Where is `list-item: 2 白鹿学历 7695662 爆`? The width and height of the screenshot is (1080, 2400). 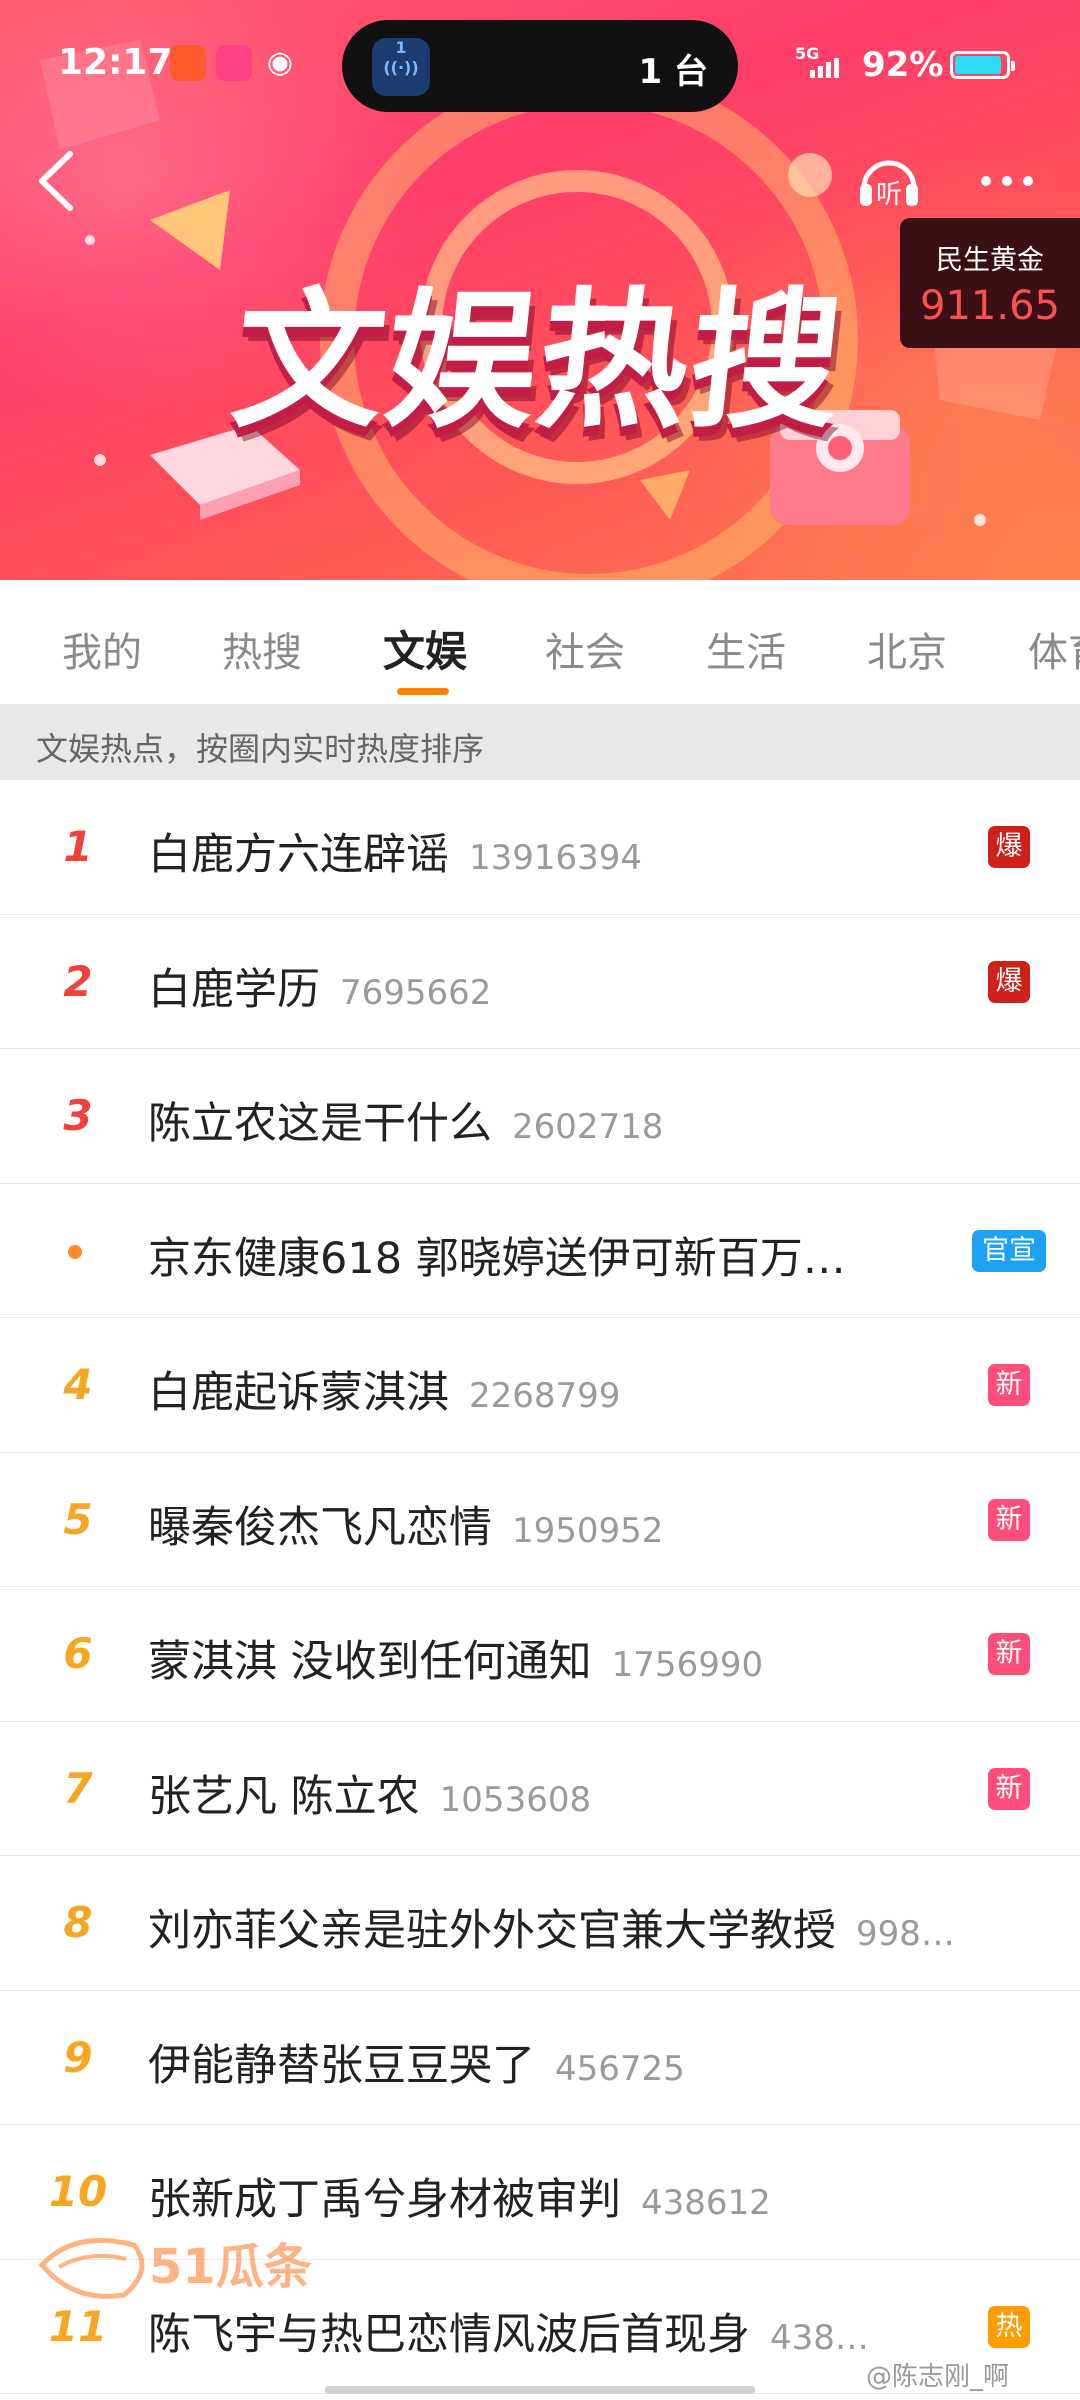 list-item: 2 白鹿学历 7695662 爆 is located at coordinates (540, 982).